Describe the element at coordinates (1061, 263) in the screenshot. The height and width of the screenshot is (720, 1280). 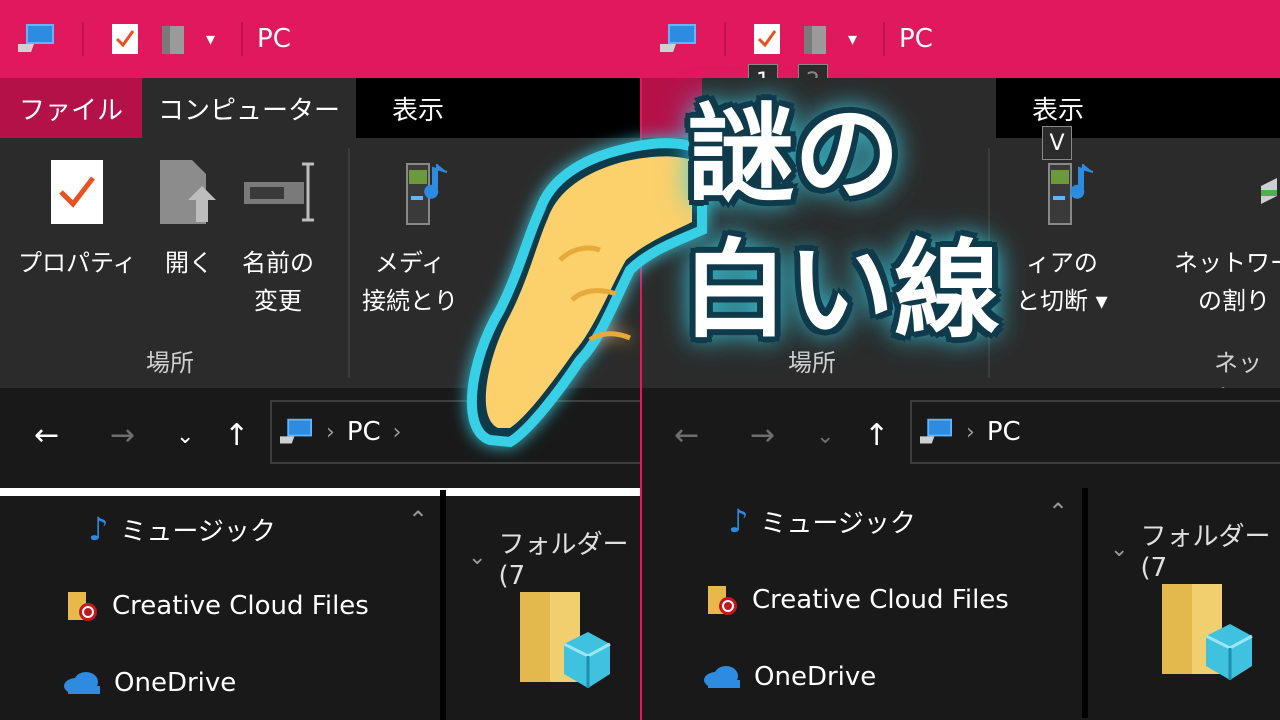
I see `media-label-1: ィアの` at that location.